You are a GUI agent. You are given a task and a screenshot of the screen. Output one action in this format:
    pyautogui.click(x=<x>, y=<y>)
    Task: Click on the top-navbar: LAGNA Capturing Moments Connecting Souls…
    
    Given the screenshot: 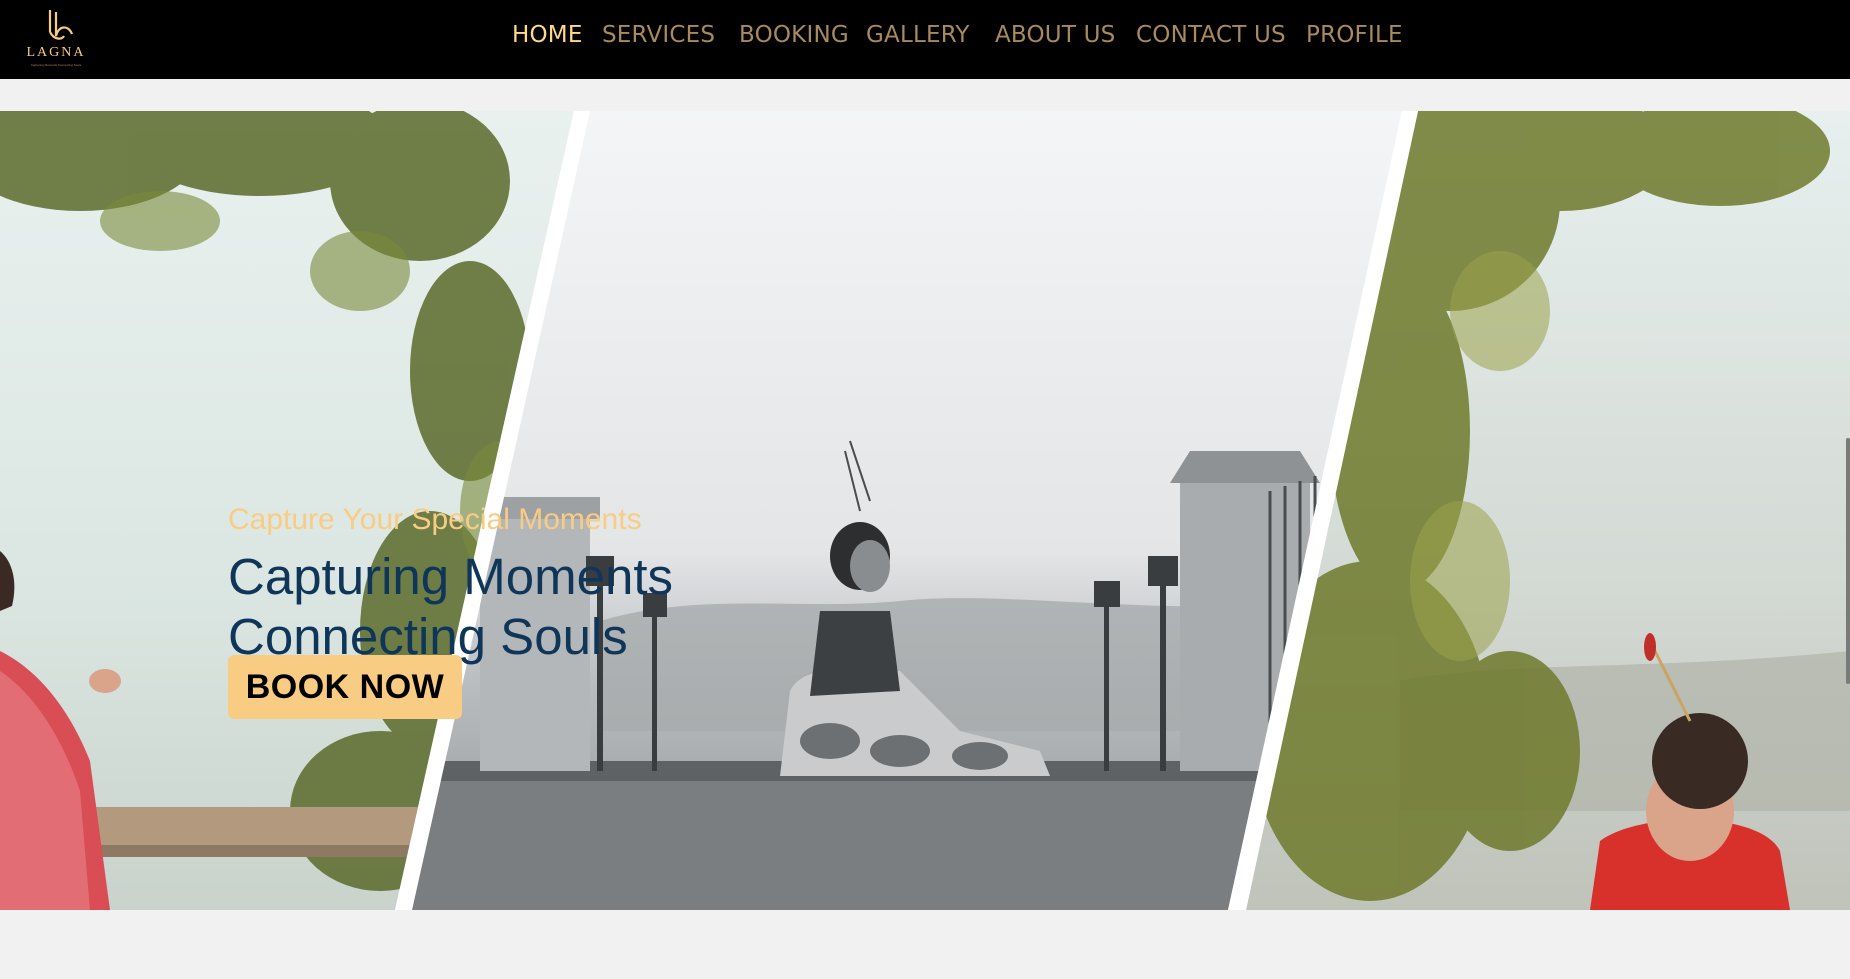 What is the action you would take?
    pyautogui.click(x=925, y=39)
    